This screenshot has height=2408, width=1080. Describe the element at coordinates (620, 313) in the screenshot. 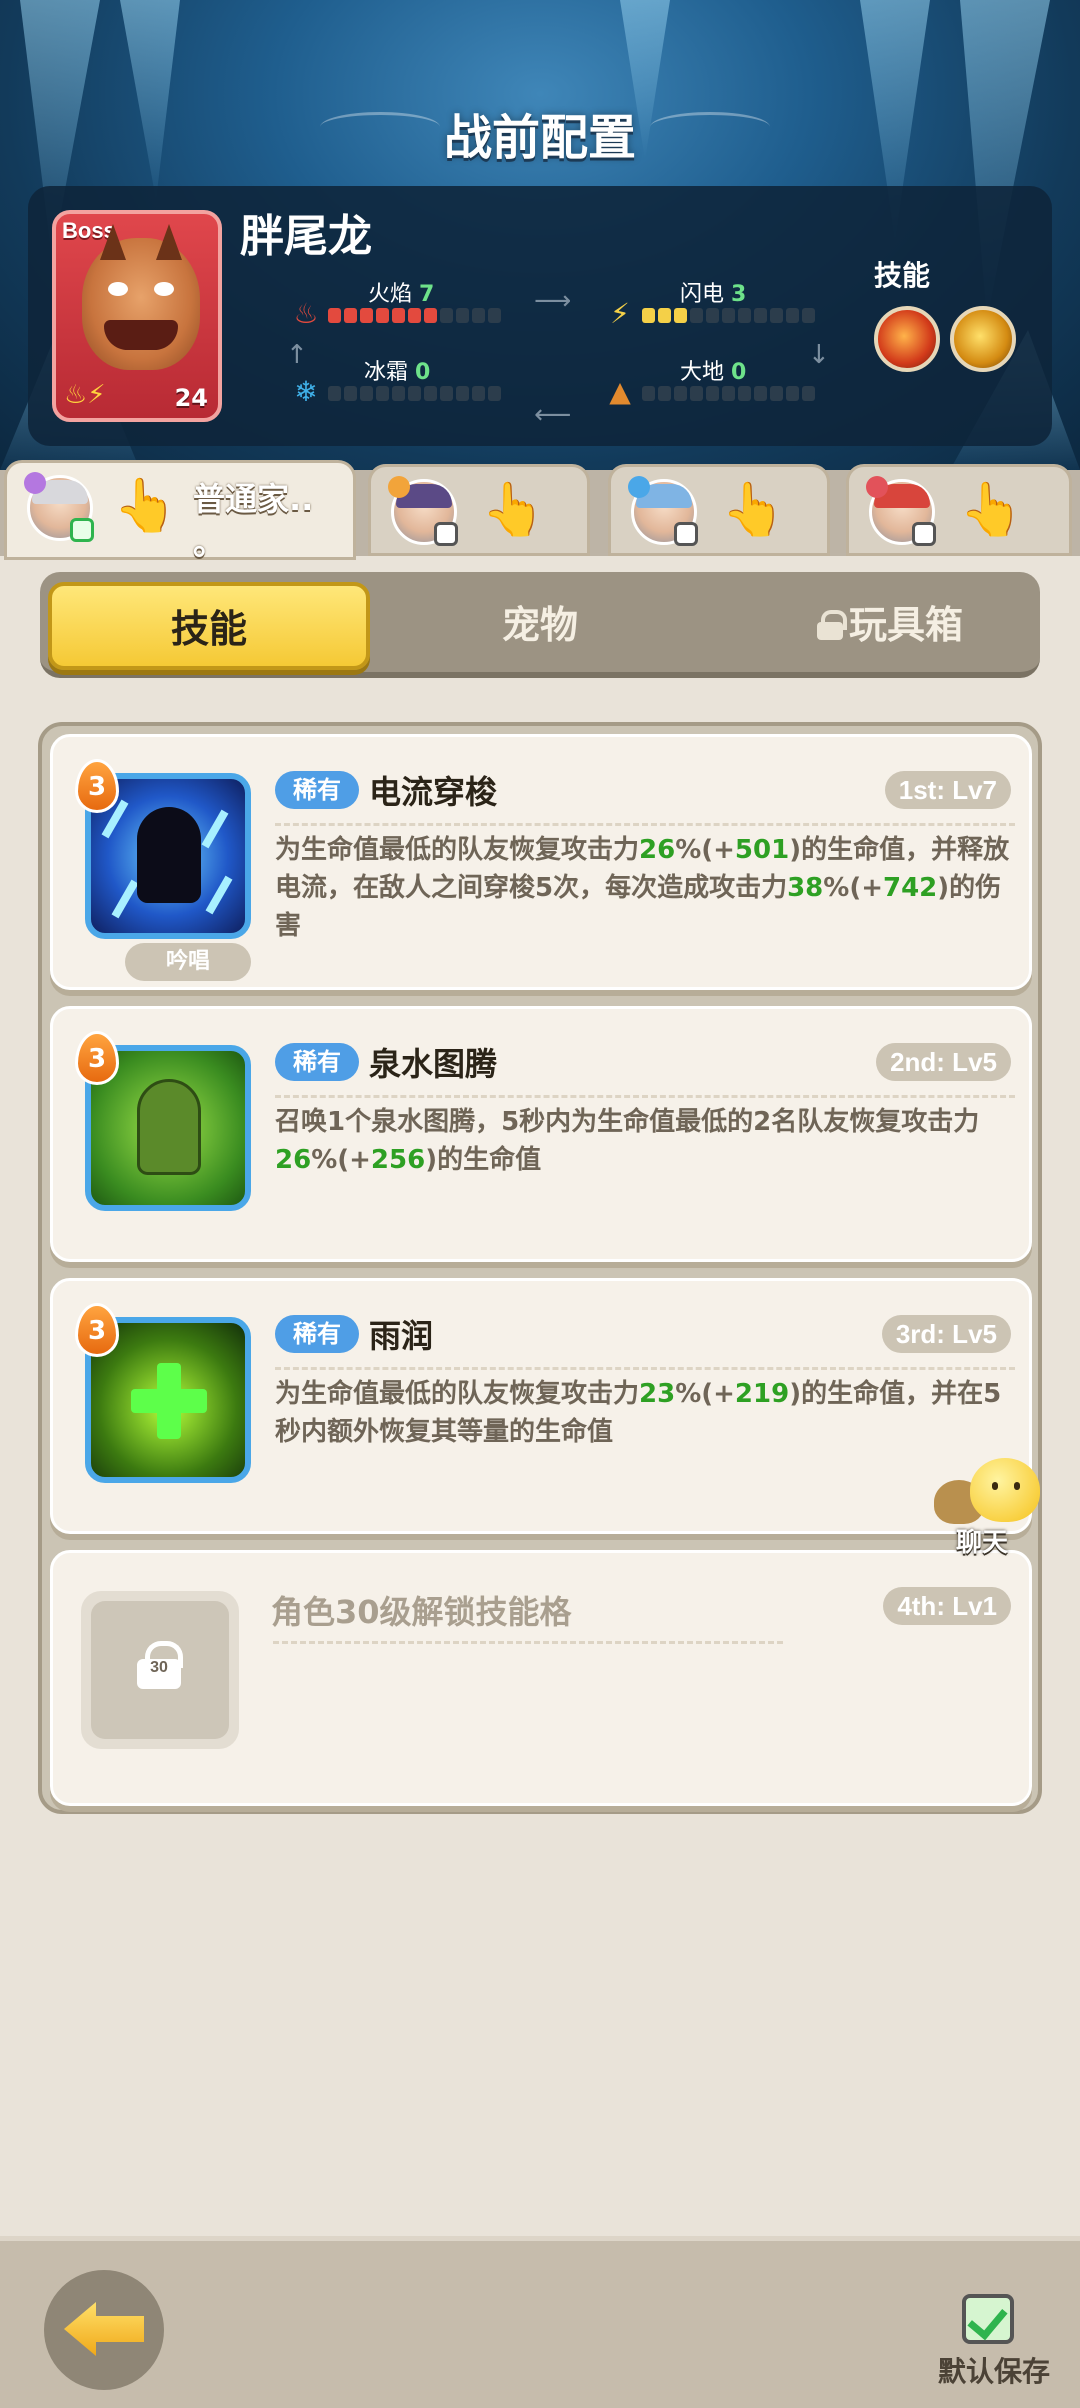

I see `lightning-icon: ⚡` at that location.